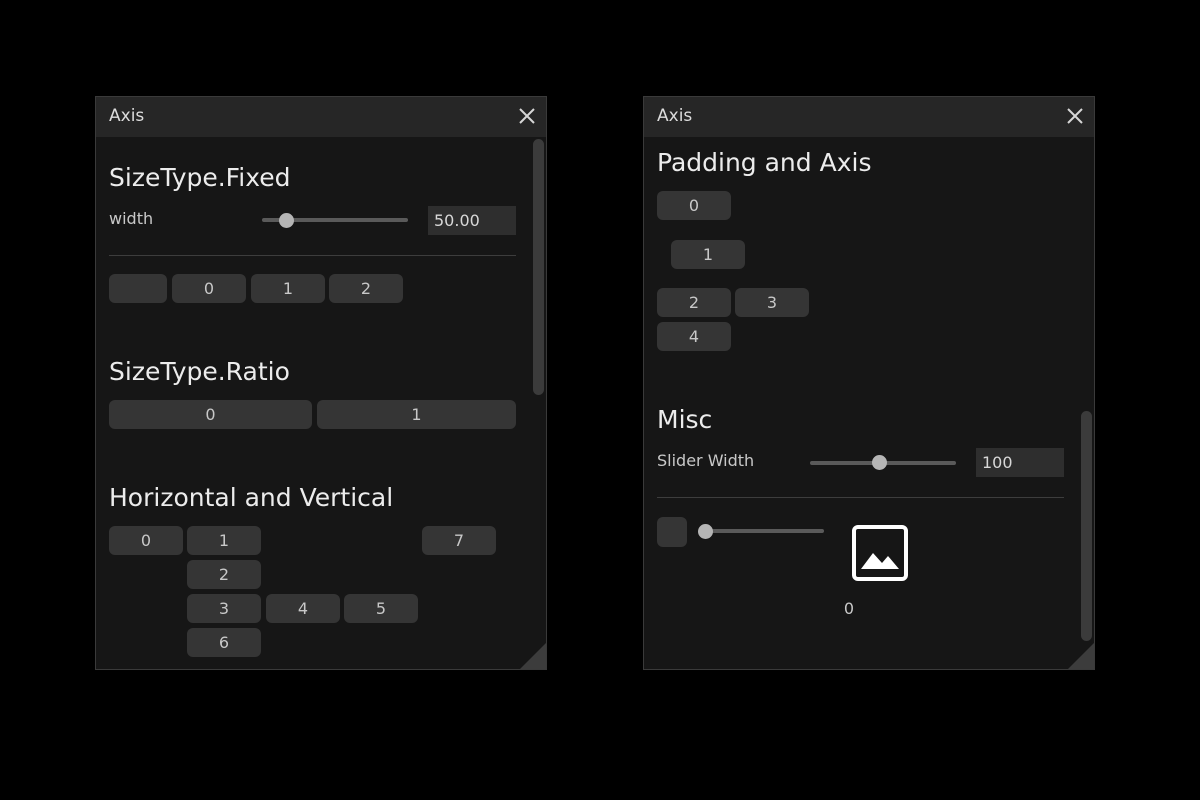 Image resolution: width=1200 pixels, height=800 pixels. Describe the element at coordinates (459, 540) in the screenshot. I see `hv-button-7: 7` at that location.